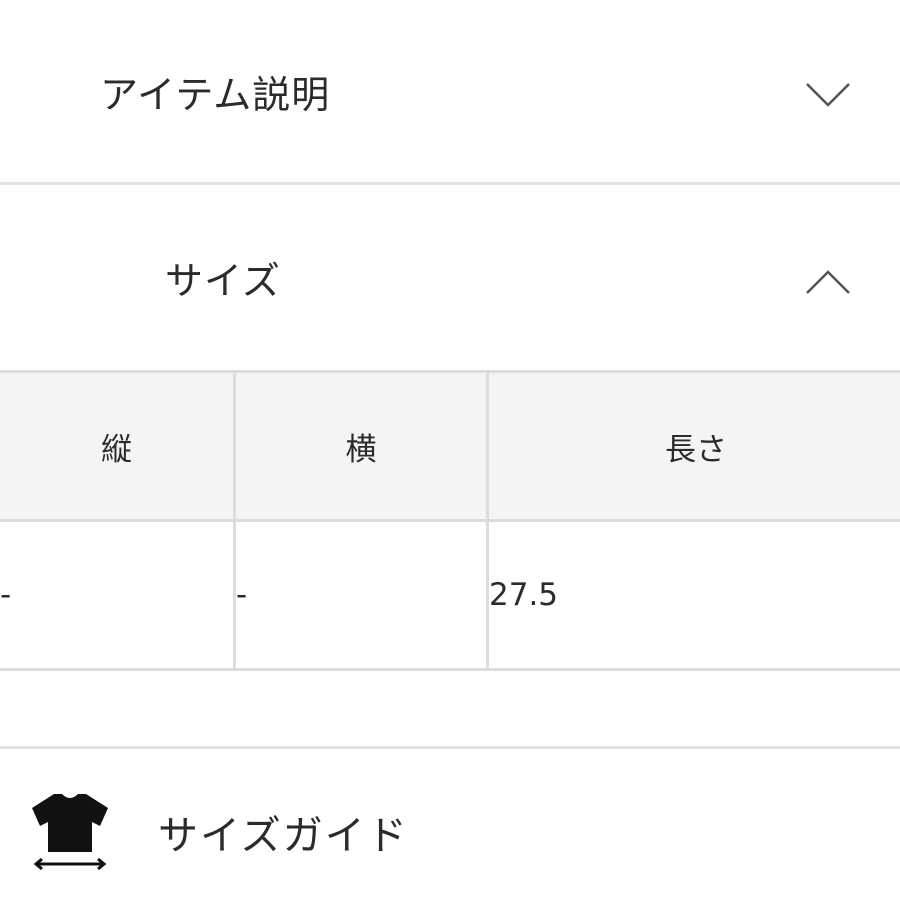 The width and height of the screenshot is (900, 900). Describe the element at coordinates (283, 832) in the screenshot. I see `size-guide-label: サイズガイド` at that location.